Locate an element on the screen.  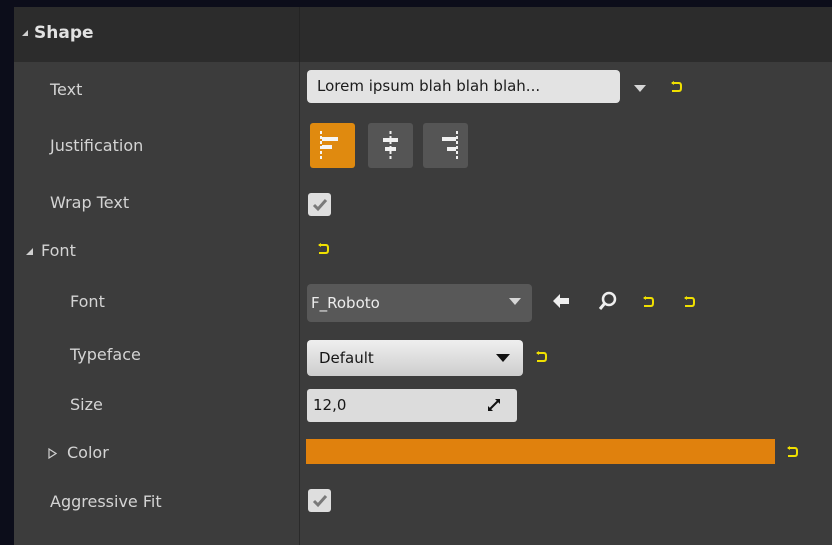
aggressive-fit-checkbox is located at coordinates (319, 500).